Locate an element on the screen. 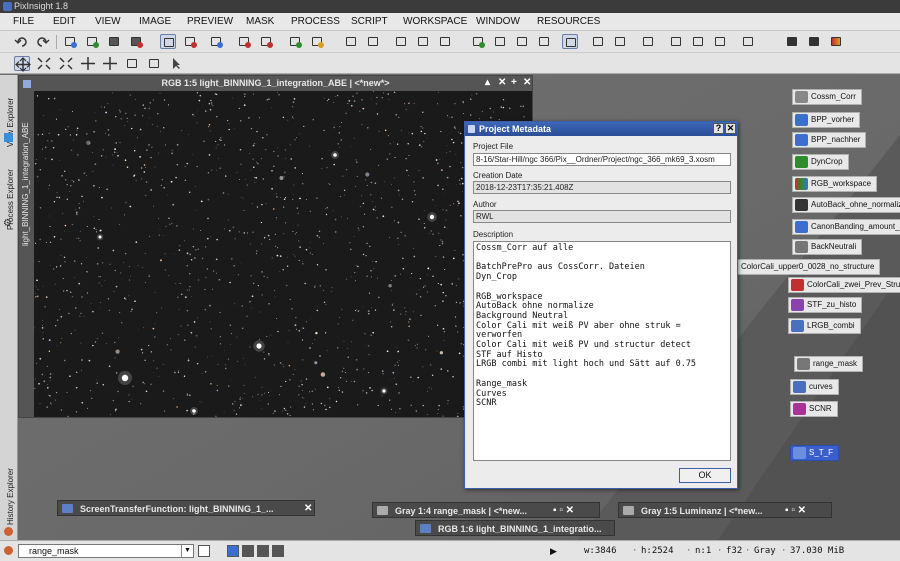 The image size is (900, 561). save-as-icon is located at coordinates (136, 41).